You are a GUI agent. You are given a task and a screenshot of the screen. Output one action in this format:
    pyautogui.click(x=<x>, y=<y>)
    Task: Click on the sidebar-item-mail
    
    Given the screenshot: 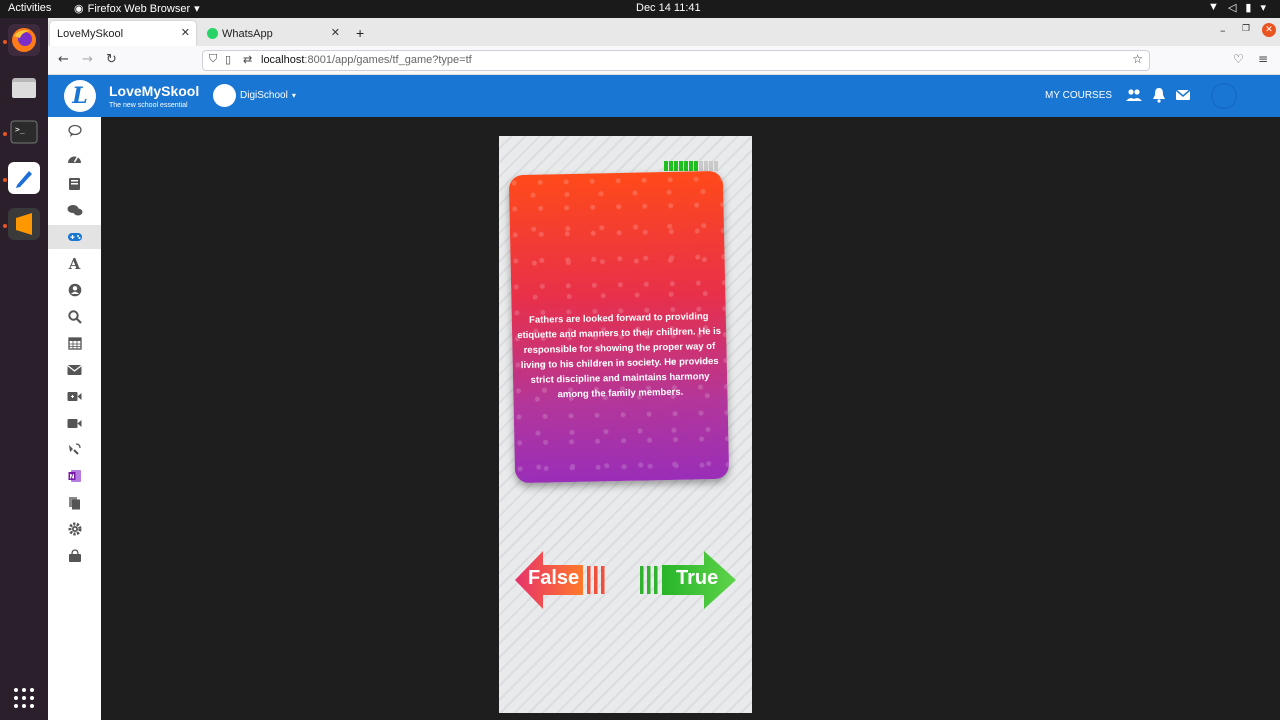 What is the action you would take?
    pyautogui.click(x=74, y=370)
    